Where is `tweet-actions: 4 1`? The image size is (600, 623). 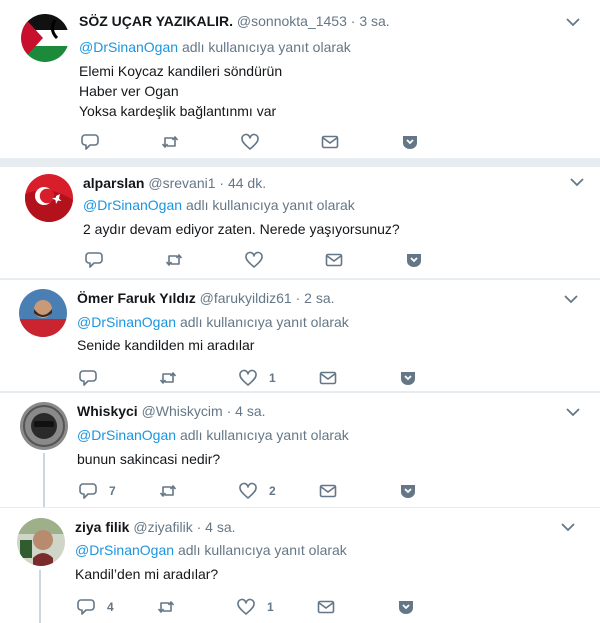 tweet-actions: 4 1 is located at coordinates (257, 607).